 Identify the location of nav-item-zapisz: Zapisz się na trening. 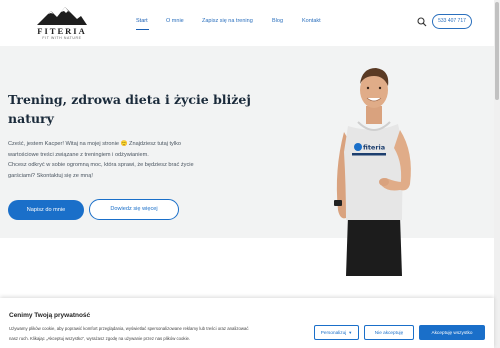
(227, 21).